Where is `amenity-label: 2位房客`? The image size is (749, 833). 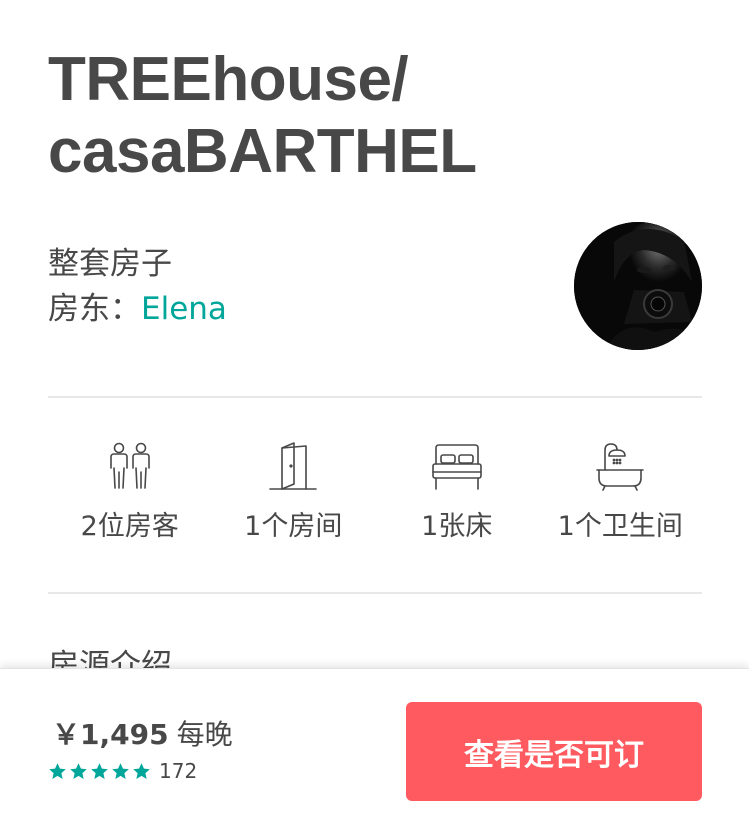 amenity-label: 2位房客 is located at coordinates (129, 526).